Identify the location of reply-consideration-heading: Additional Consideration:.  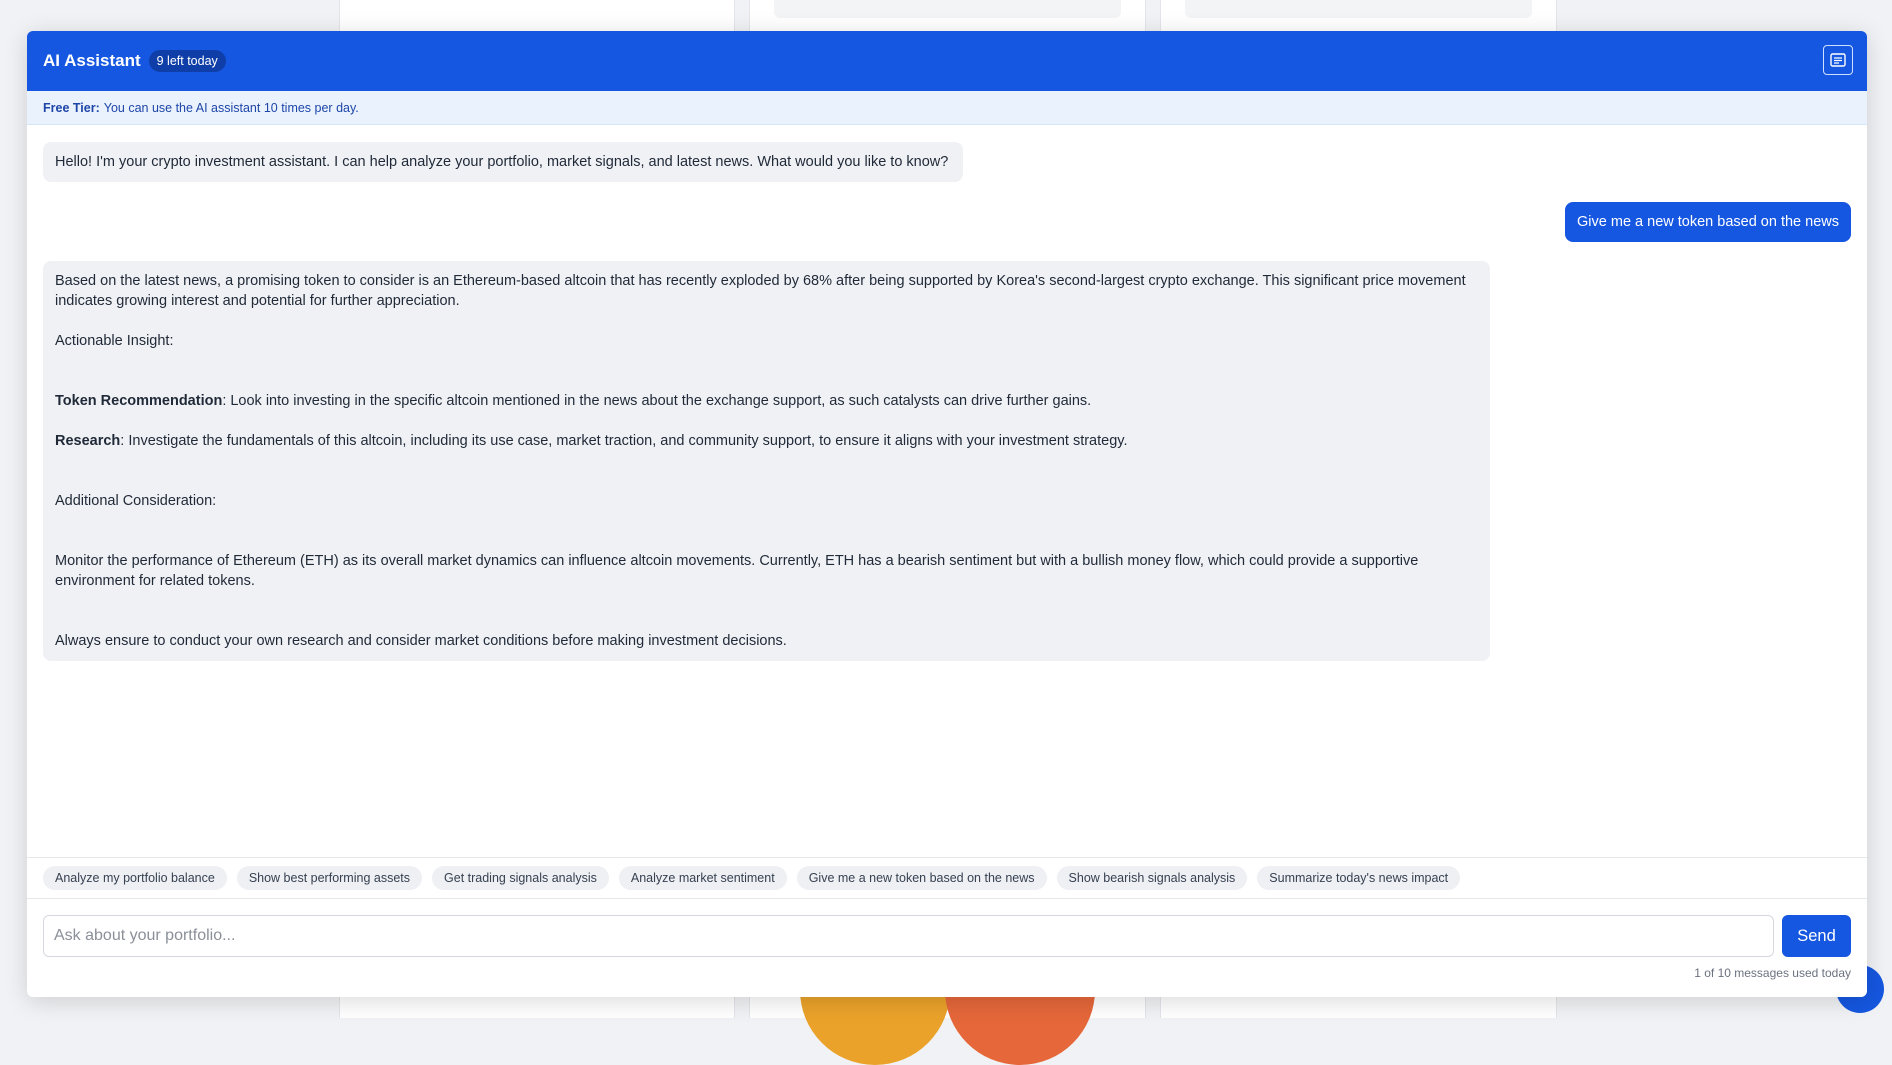
(136, 501).